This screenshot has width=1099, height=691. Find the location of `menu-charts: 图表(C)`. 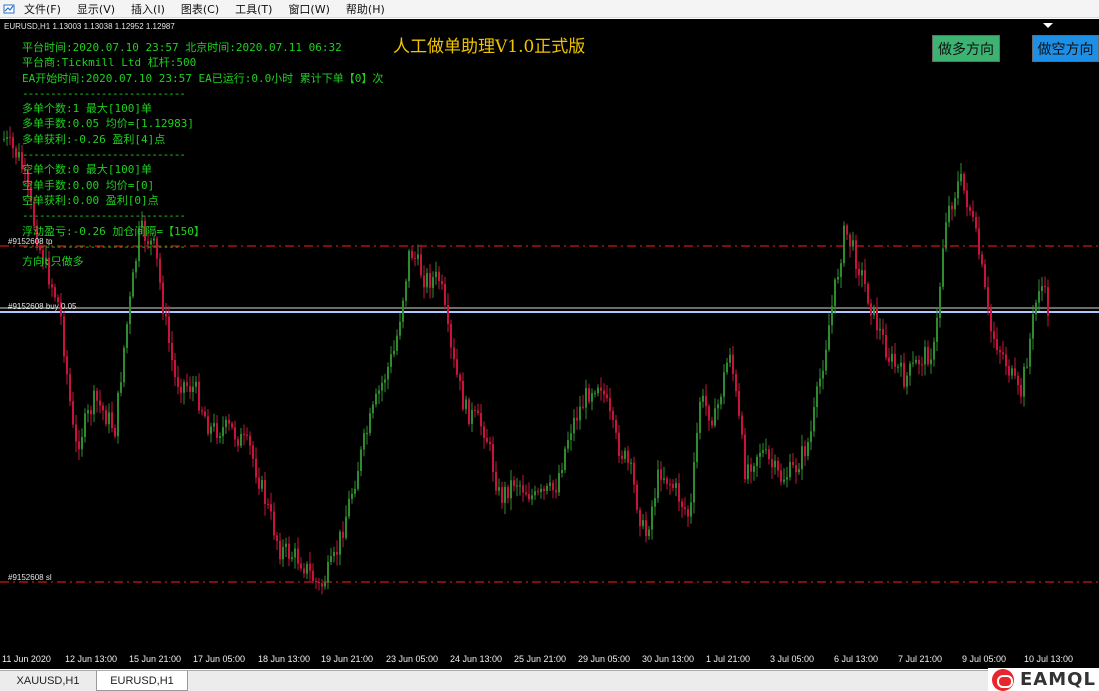

menu-charts: 图表(C) is located at coordinates (200, 9).